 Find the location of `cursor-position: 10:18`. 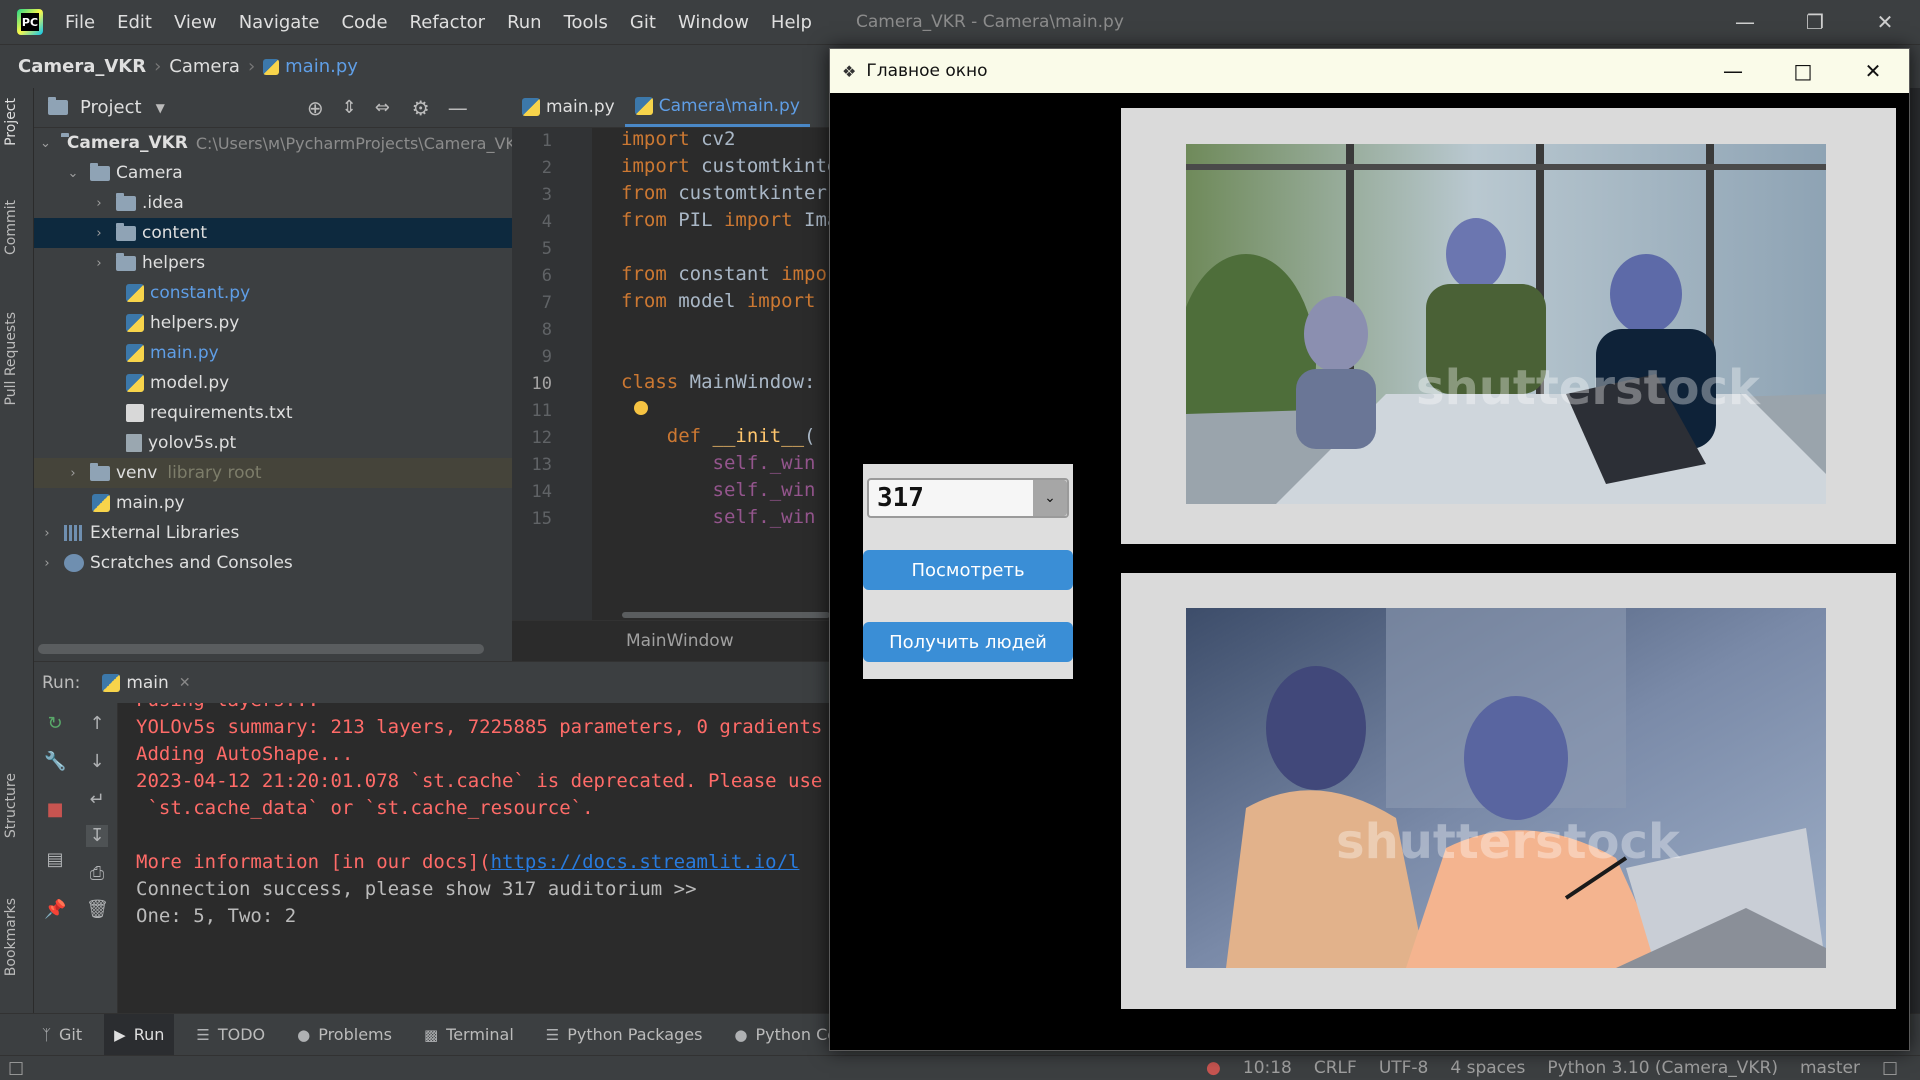

cursor-position: 10:18 is located at coordinates (1267, 1068).